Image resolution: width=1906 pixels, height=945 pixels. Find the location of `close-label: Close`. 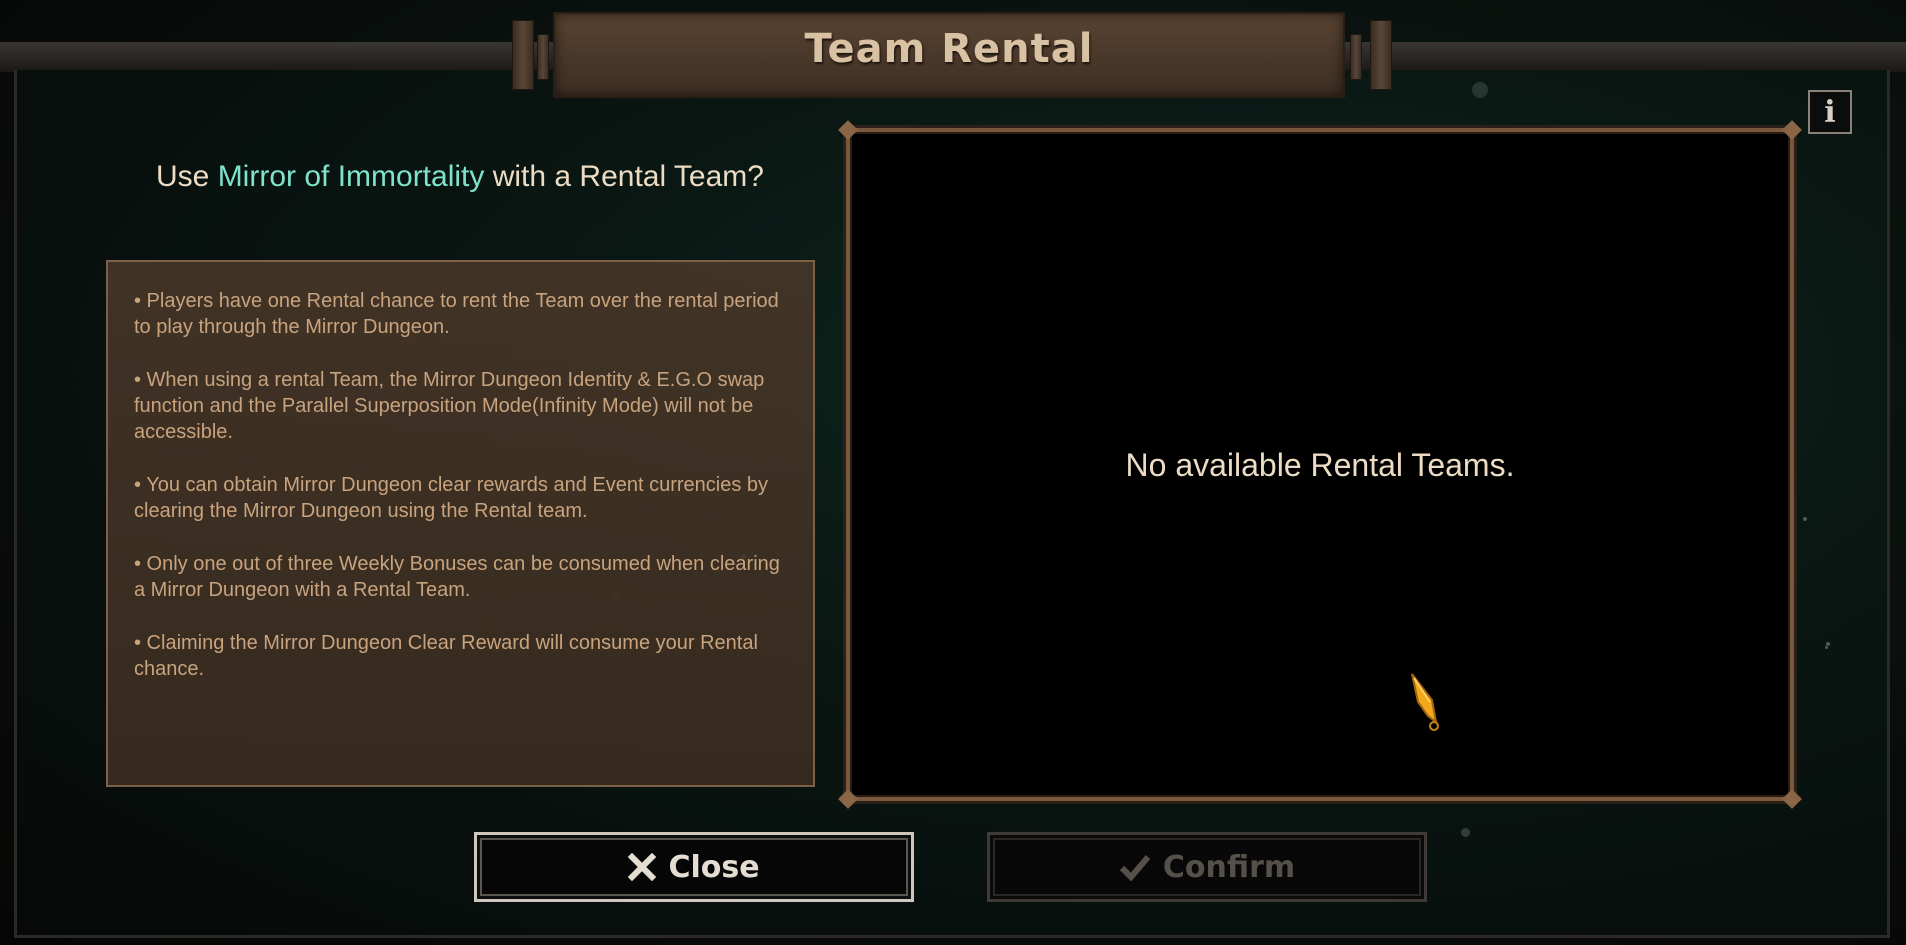

close-label: Close is located at coordinates (714, 867).